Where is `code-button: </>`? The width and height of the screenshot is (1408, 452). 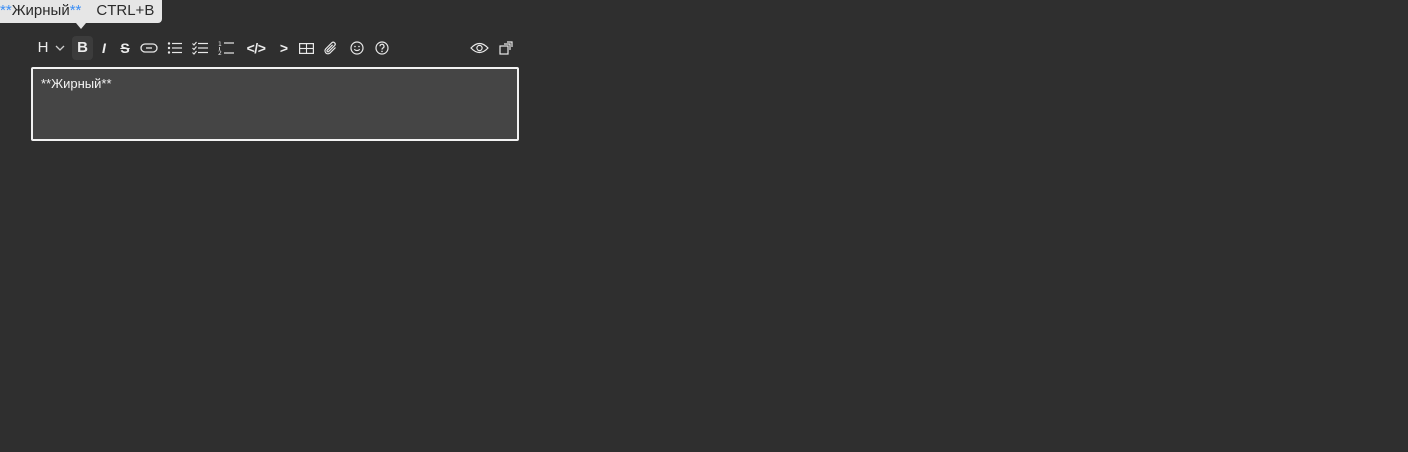
code-button: </> is located at coordinates (256, 48).